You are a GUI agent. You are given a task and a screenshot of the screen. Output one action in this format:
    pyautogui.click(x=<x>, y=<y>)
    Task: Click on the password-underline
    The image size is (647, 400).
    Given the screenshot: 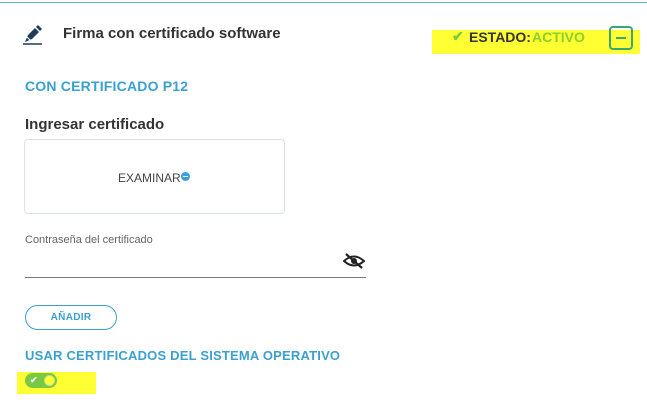 What is the action you would take?
    pyautogui.click(x=195, y=277)
    